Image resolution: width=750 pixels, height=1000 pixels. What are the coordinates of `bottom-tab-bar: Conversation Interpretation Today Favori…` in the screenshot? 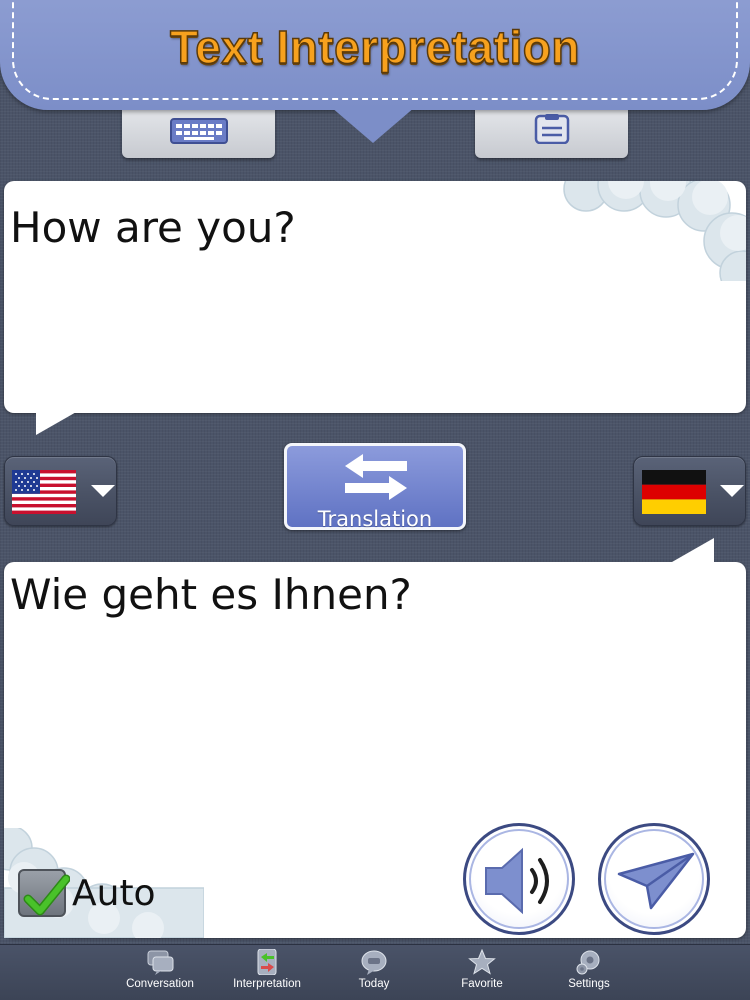 It's located at (375, 972).